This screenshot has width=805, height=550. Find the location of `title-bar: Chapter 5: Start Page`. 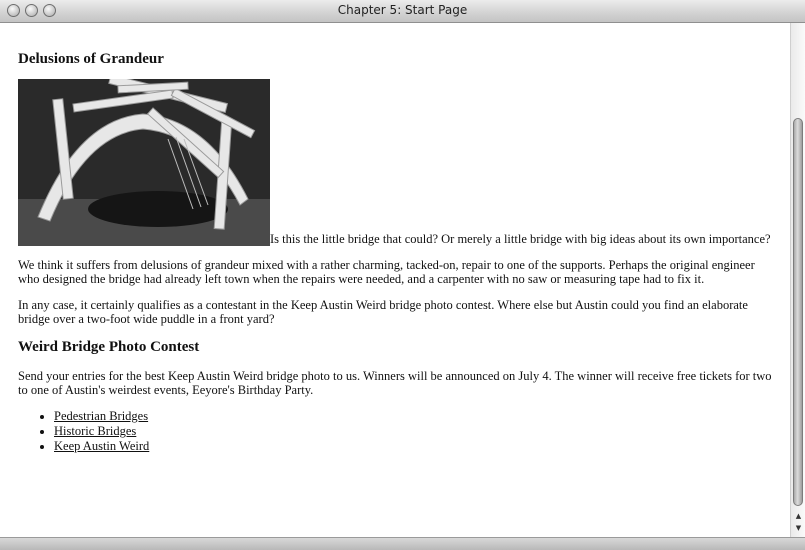

title-bar: Chapter 5: Start Page is located at coordinates (402, 11).